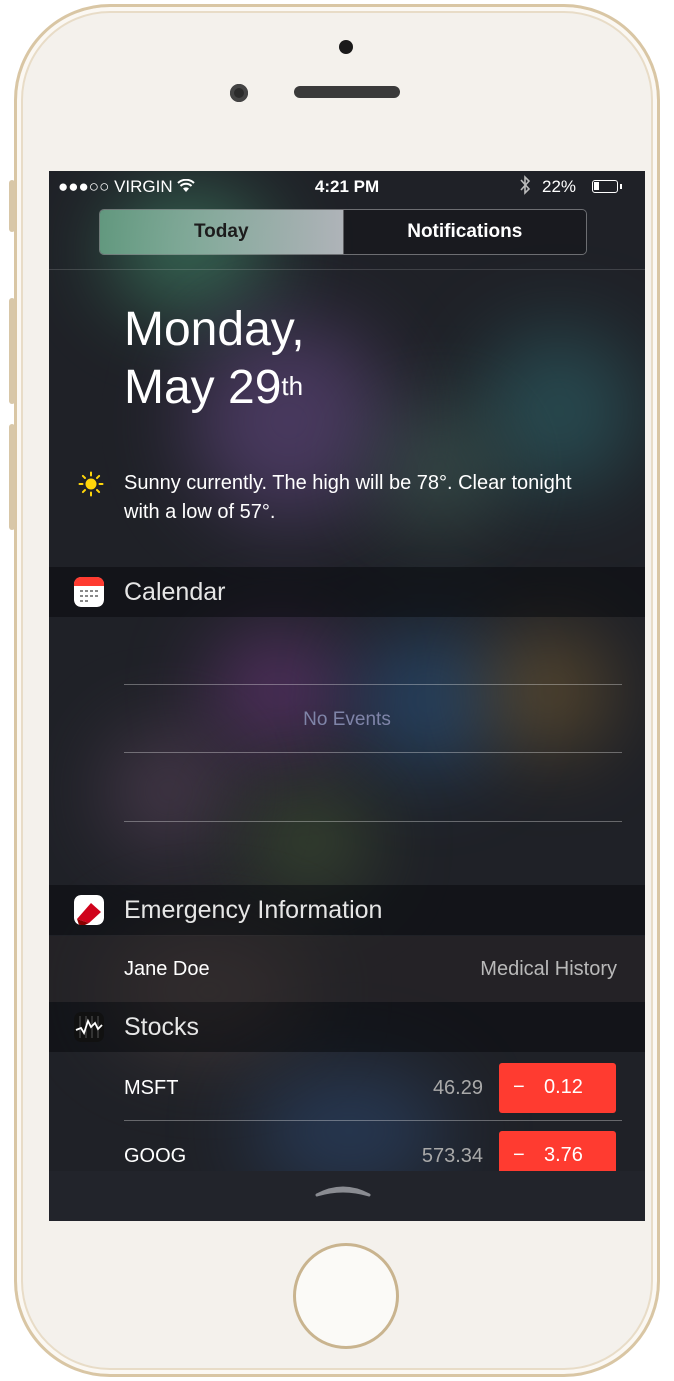  What do you see at coordinates (89, 1027) in the screenshot?
I see `stocks-app-icon` at bounding box center [89, 1027].